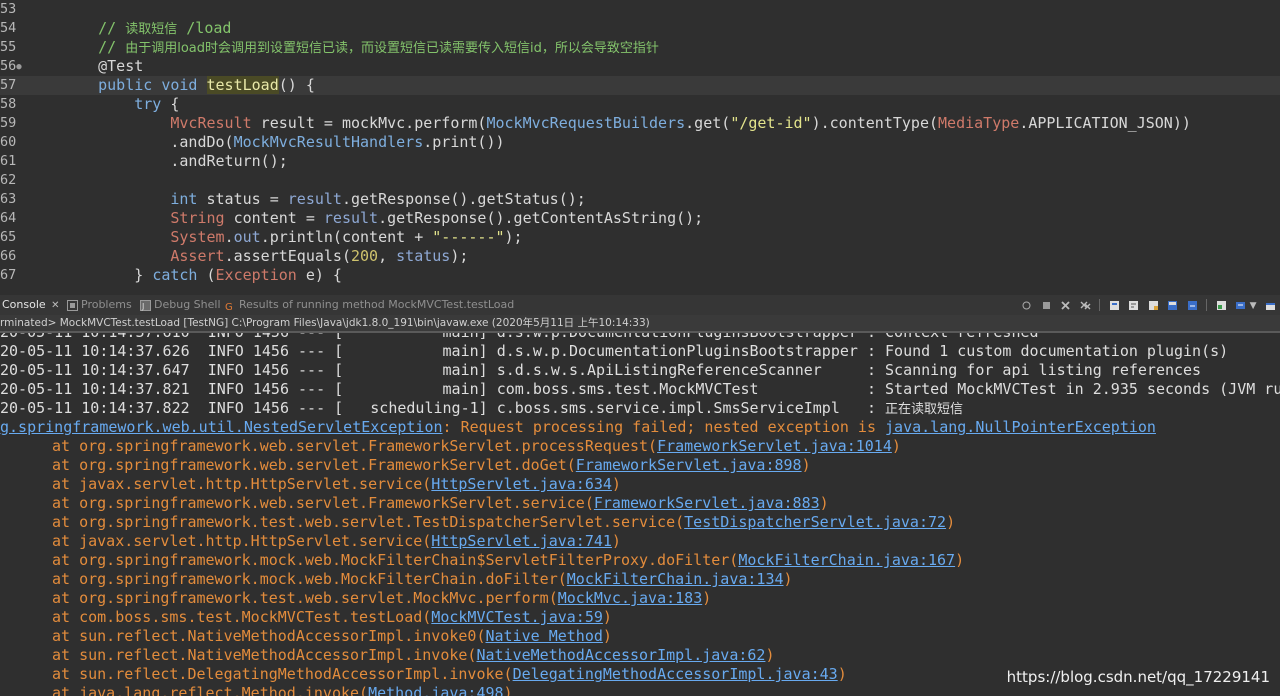 This screenshot has width=1280, height=696. What do you see at coordinates (630, 598) in the screenshot?
I see `stacktrace-link: MockMvc.java:183` at bounding box center [630, 598].